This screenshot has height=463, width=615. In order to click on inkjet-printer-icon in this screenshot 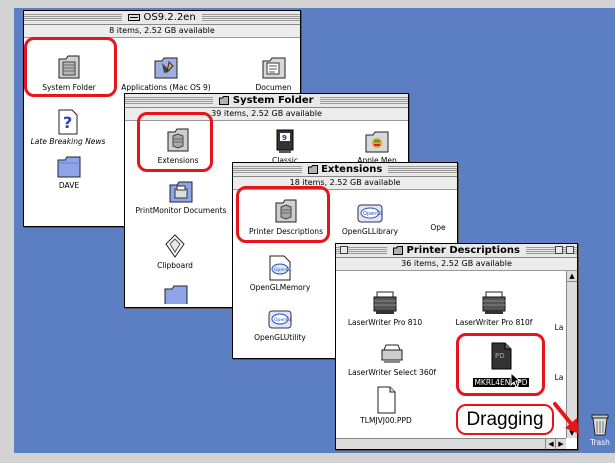, I will do `click(392, 353)`.